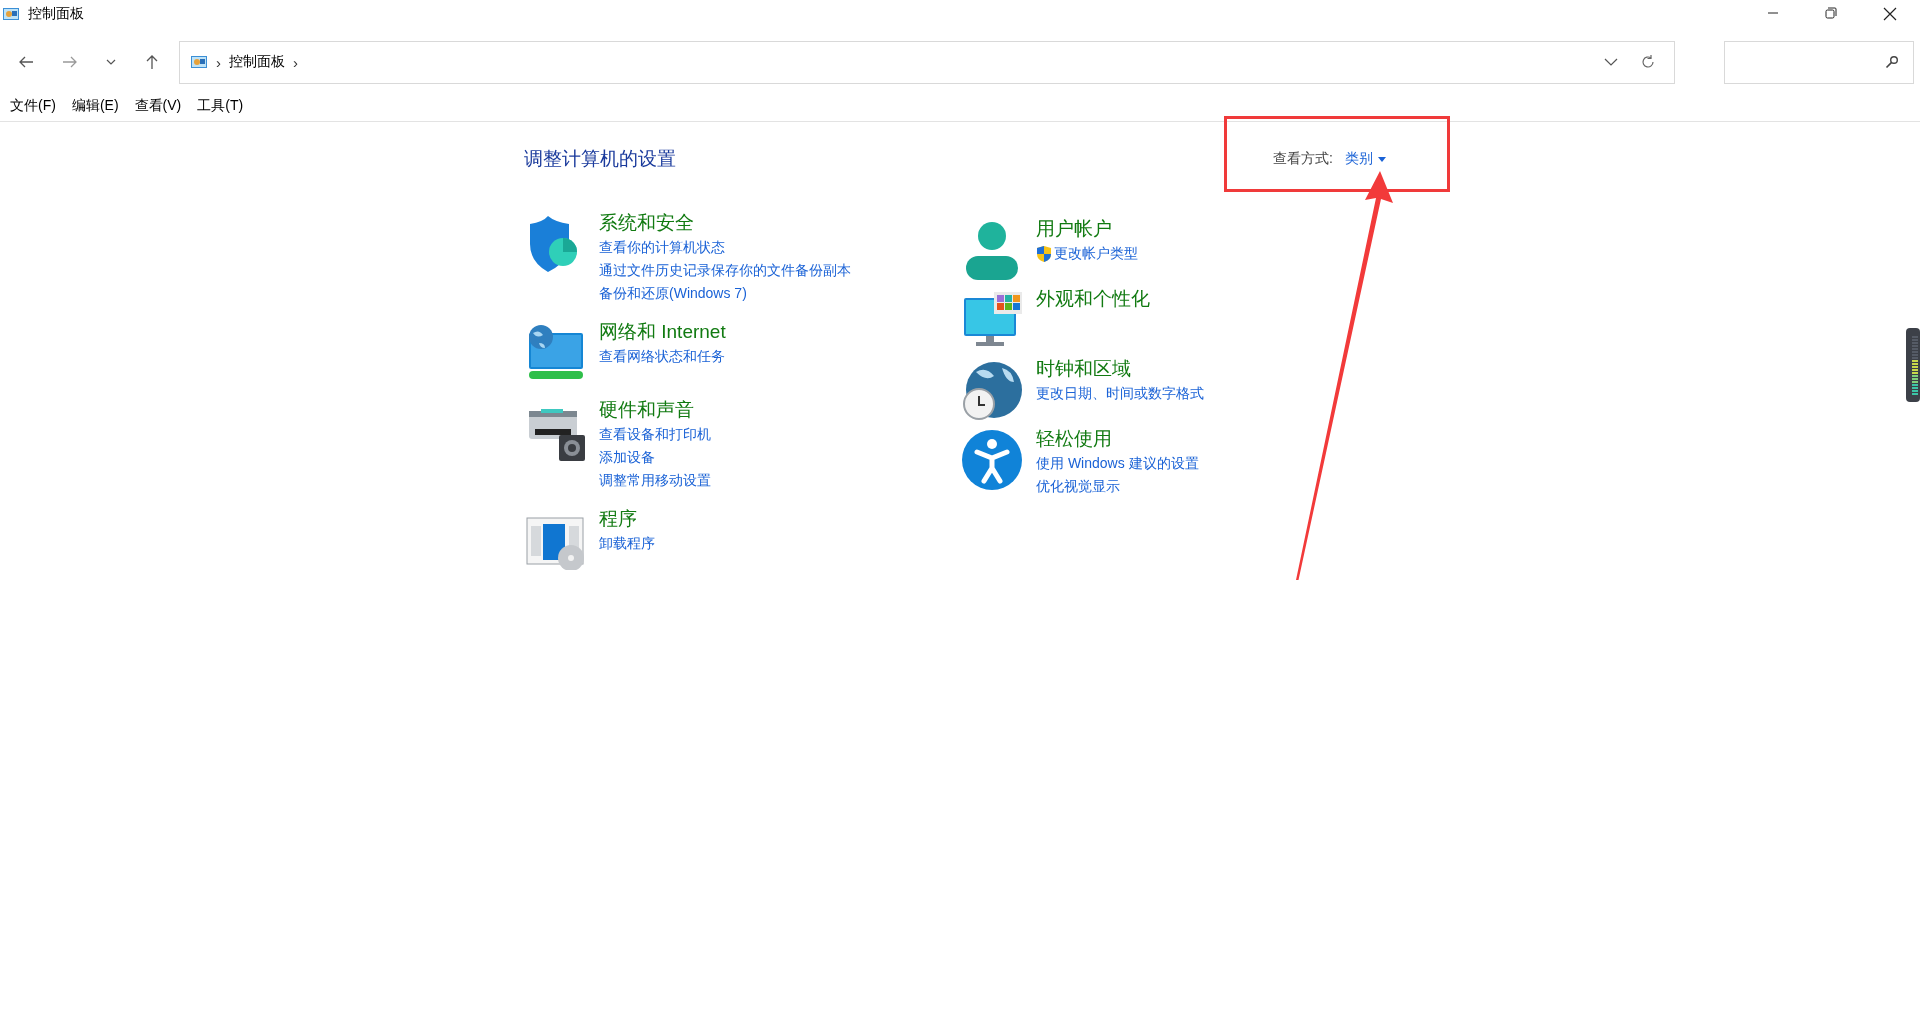 This screenshot has width=1920, height=1021. What do you see at coordinates (1890, 14) in the screenshot?
I see `close-icon` at bounding box center [1890, 14].